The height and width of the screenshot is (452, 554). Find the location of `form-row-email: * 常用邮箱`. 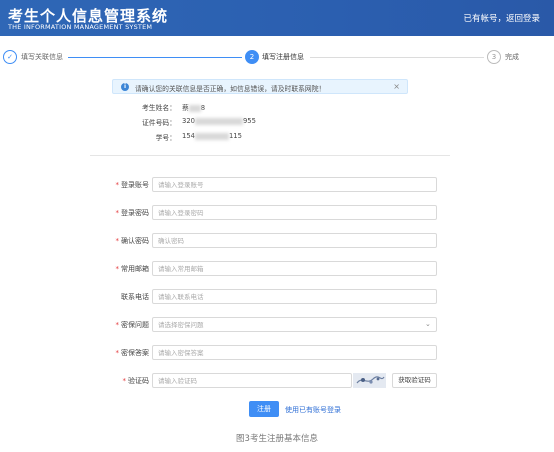

form-row-email: * 常用邮箱 is located at coordinates (270, 269).